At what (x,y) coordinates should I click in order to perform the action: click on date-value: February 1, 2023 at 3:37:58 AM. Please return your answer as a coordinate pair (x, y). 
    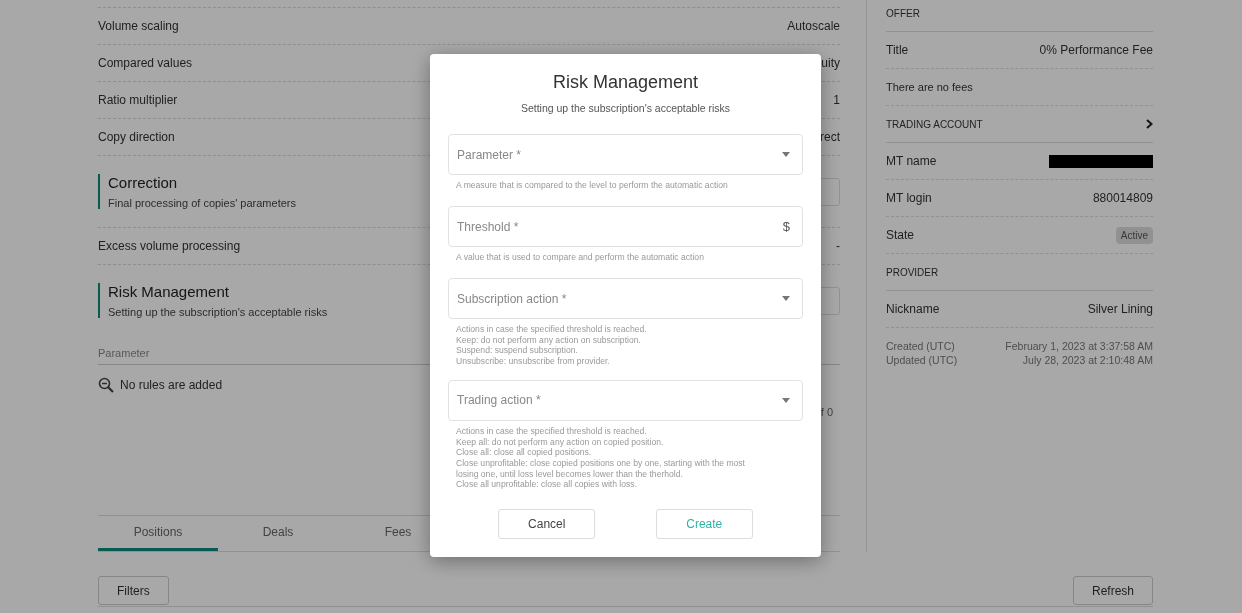
    Looking at the image, I should click on (1079, 346).